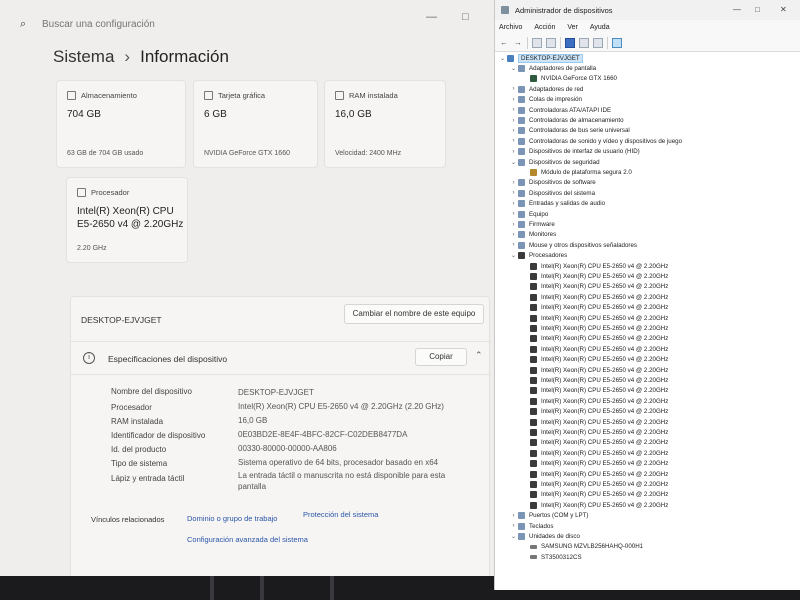  What do you see at coordinates (573, 245) in the screenshot?
I see `tree-category: › Mouse y otros dispositivos señaladores` at bounding box center [573, 245].